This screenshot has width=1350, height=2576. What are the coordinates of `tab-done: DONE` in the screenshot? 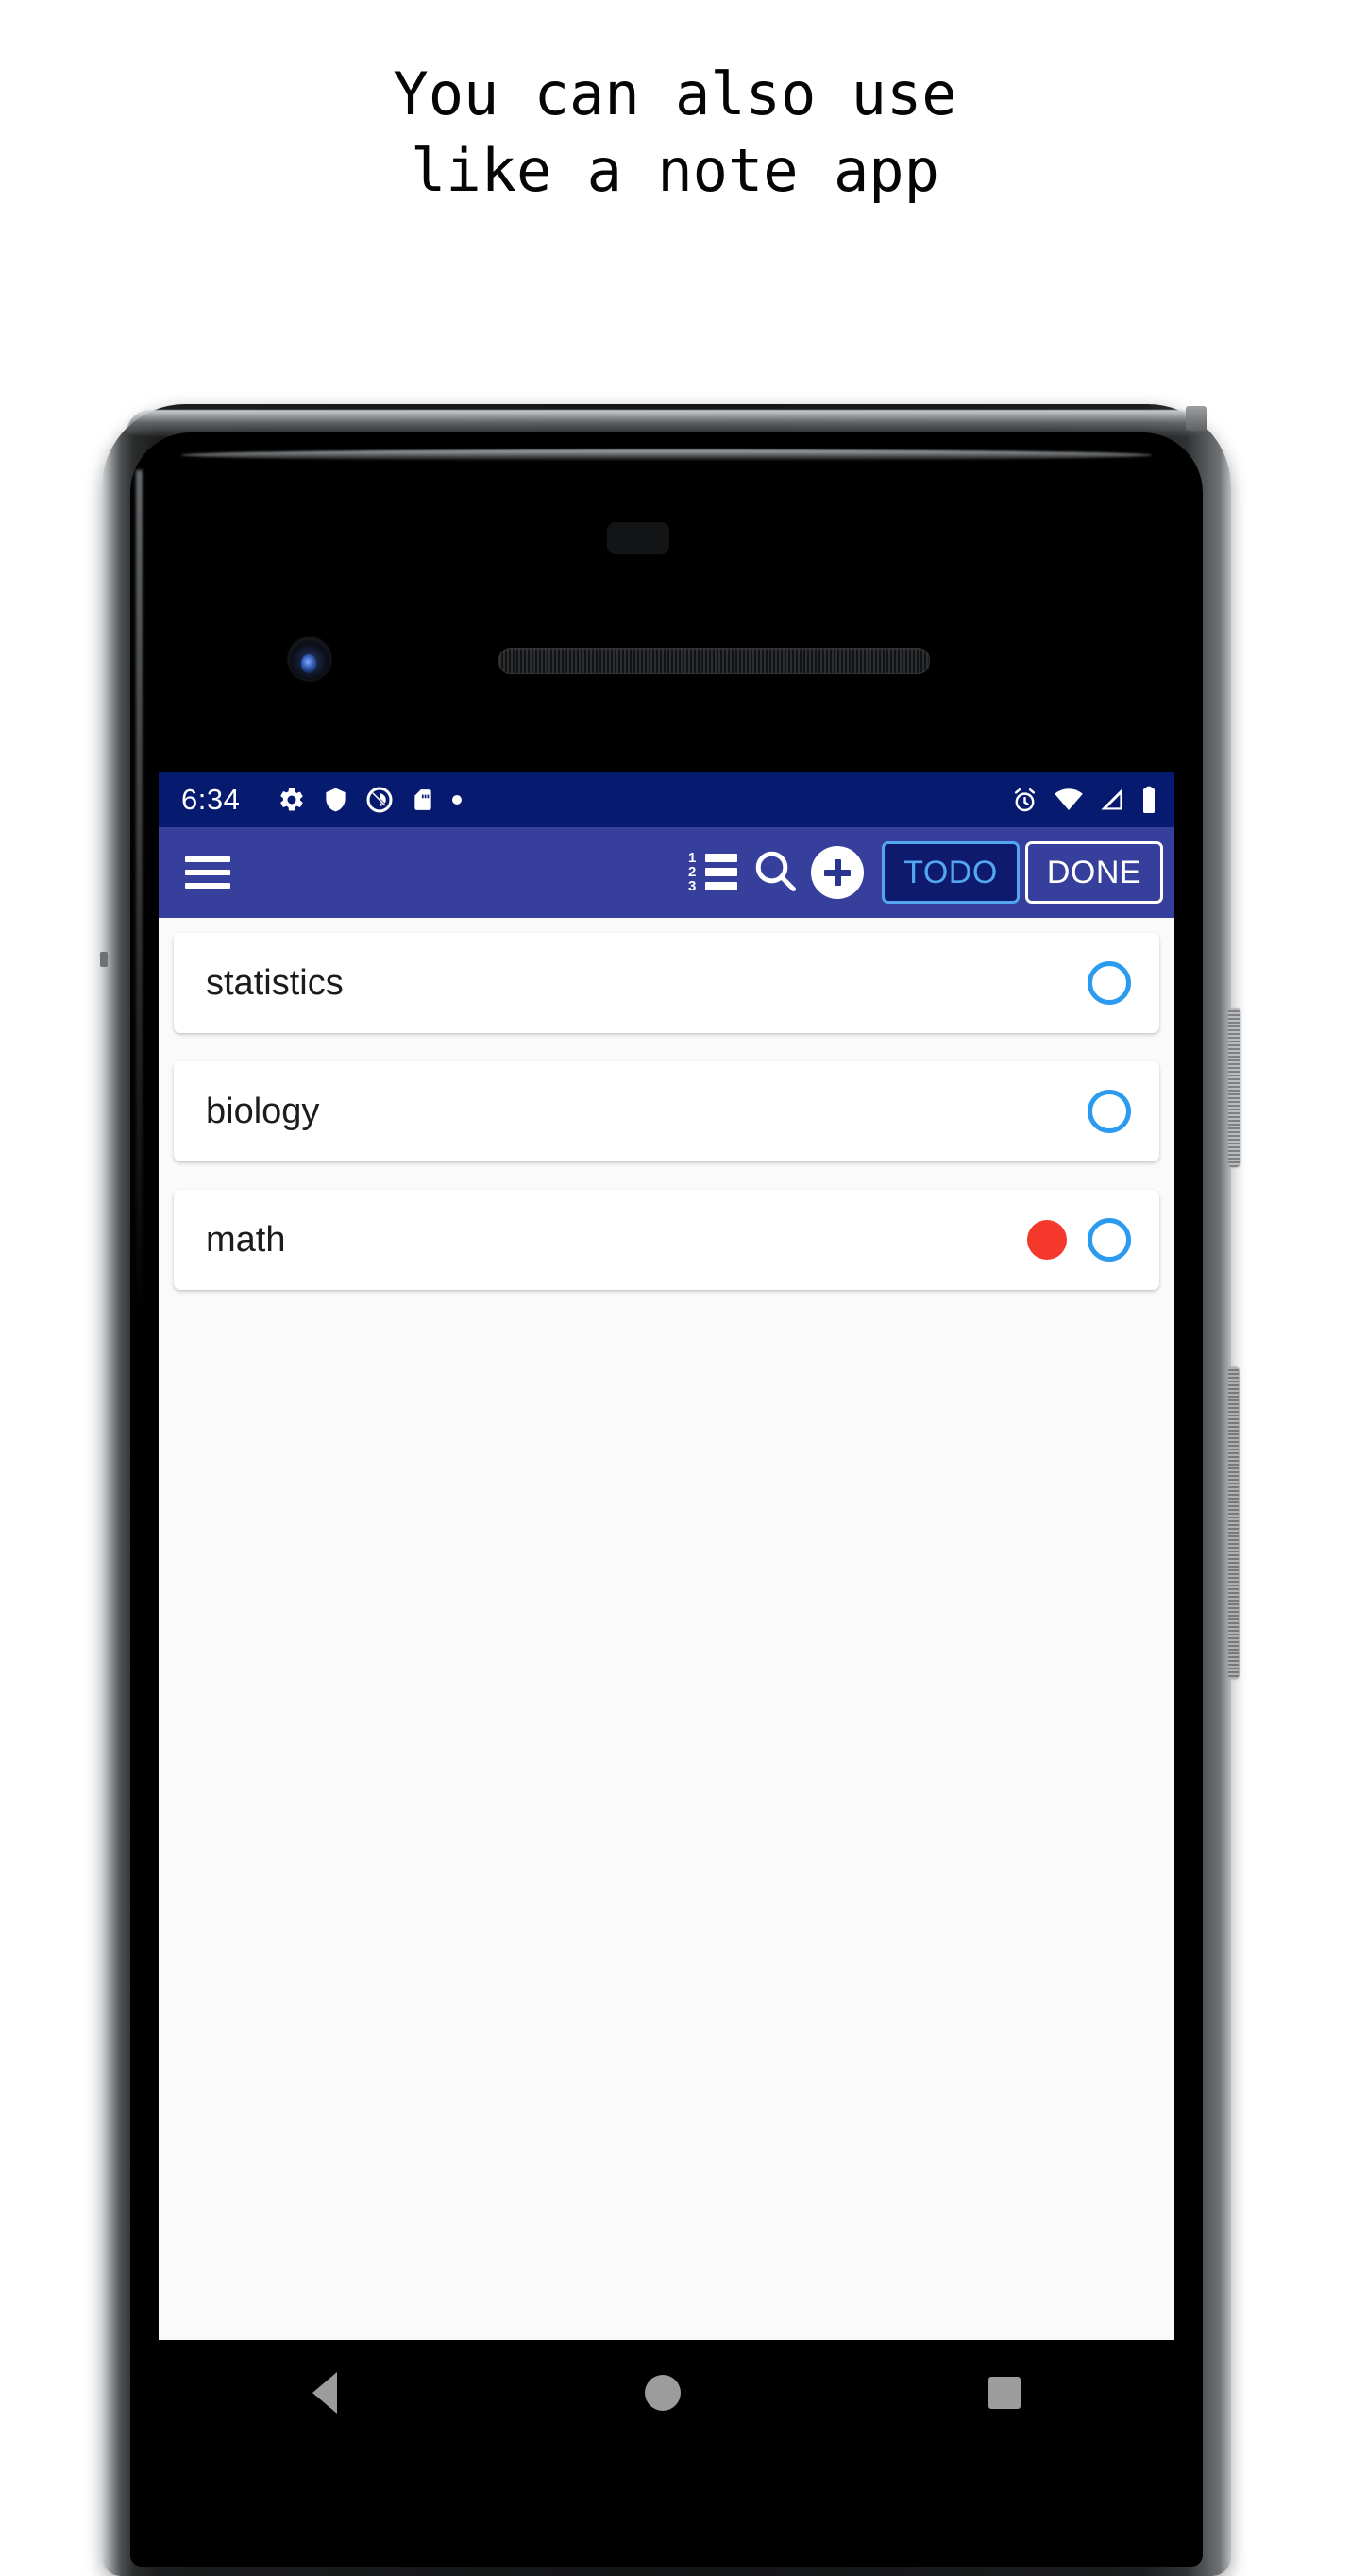 It's located at (1094, 872).